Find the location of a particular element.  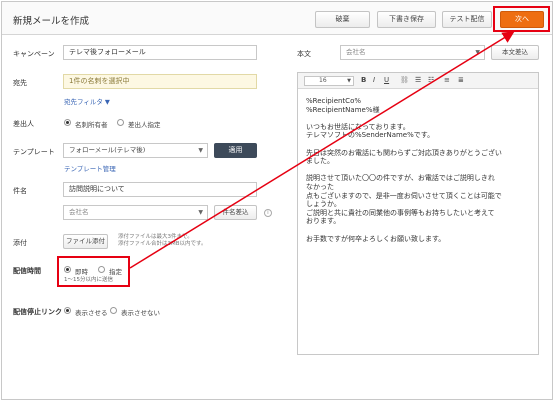

body-line: いつもお世話になっております。 is located at coordinates (358, 126).